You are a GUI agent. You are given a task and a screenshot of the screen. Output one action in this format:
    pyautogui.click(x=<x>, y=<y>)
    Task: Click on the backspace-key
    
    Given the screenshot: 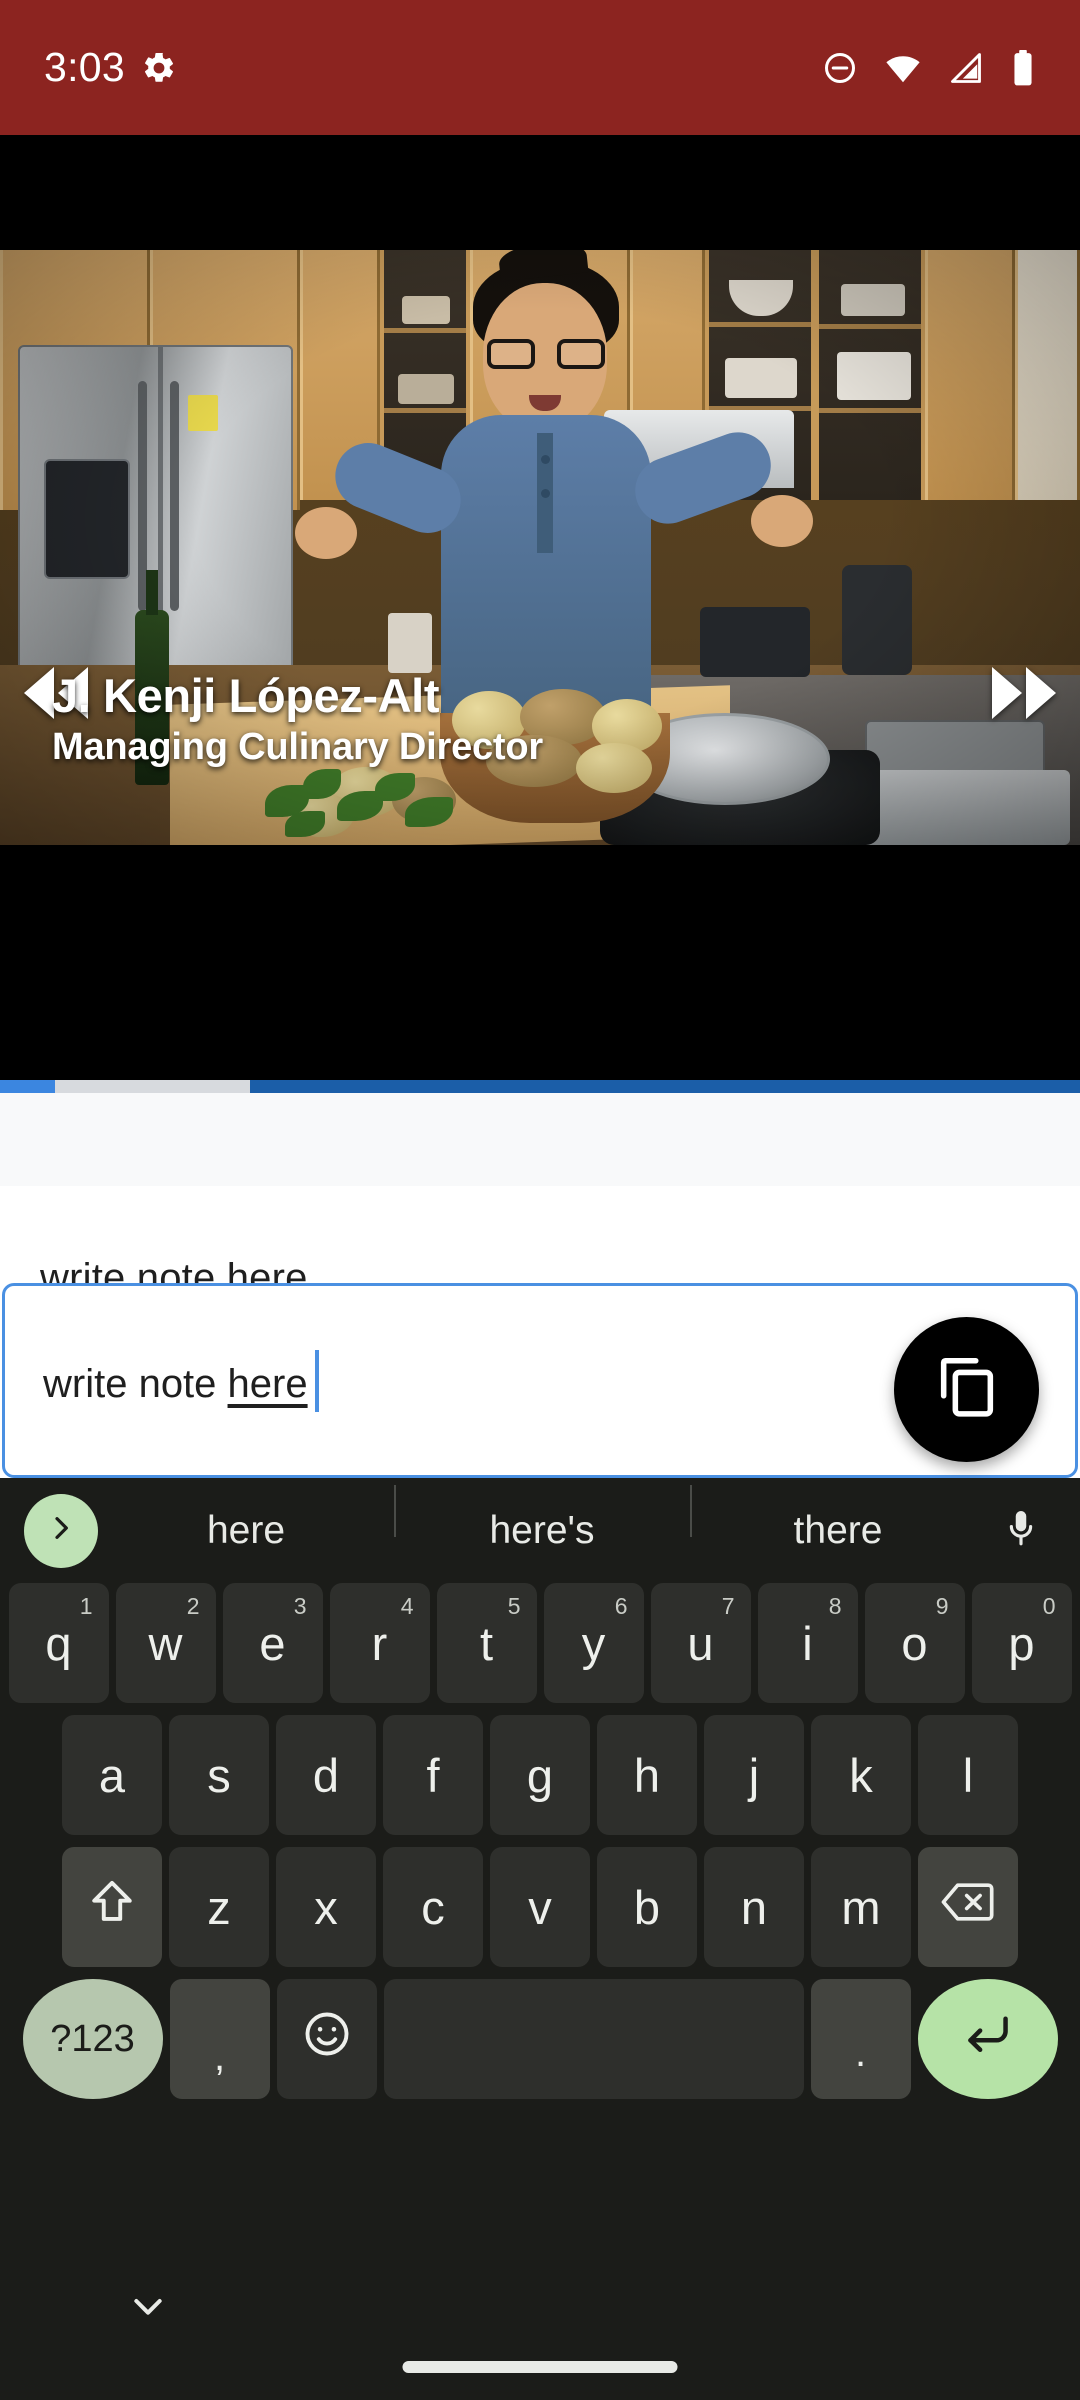 What is the action you would take?
    pyautogui.click(x=968, y=1907)
    